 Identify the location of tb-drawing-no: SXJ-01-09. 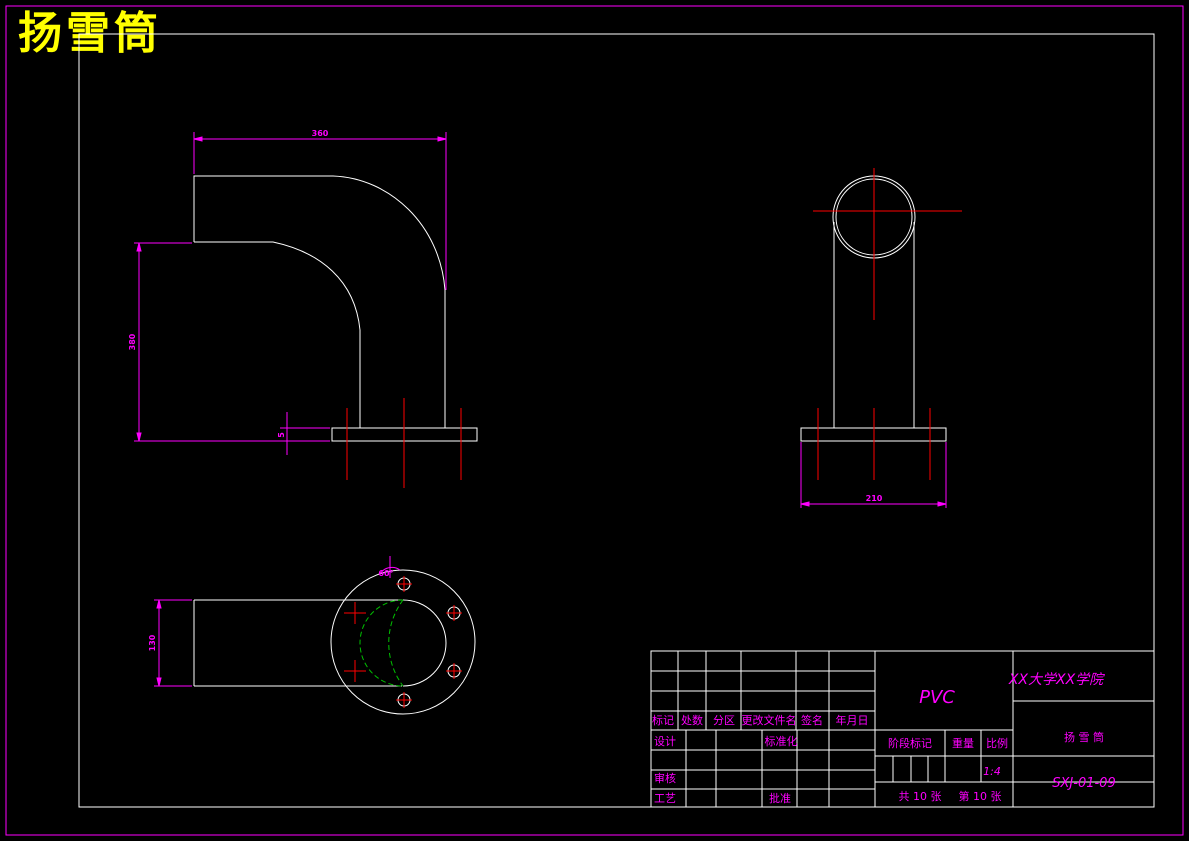
(1083, 783).